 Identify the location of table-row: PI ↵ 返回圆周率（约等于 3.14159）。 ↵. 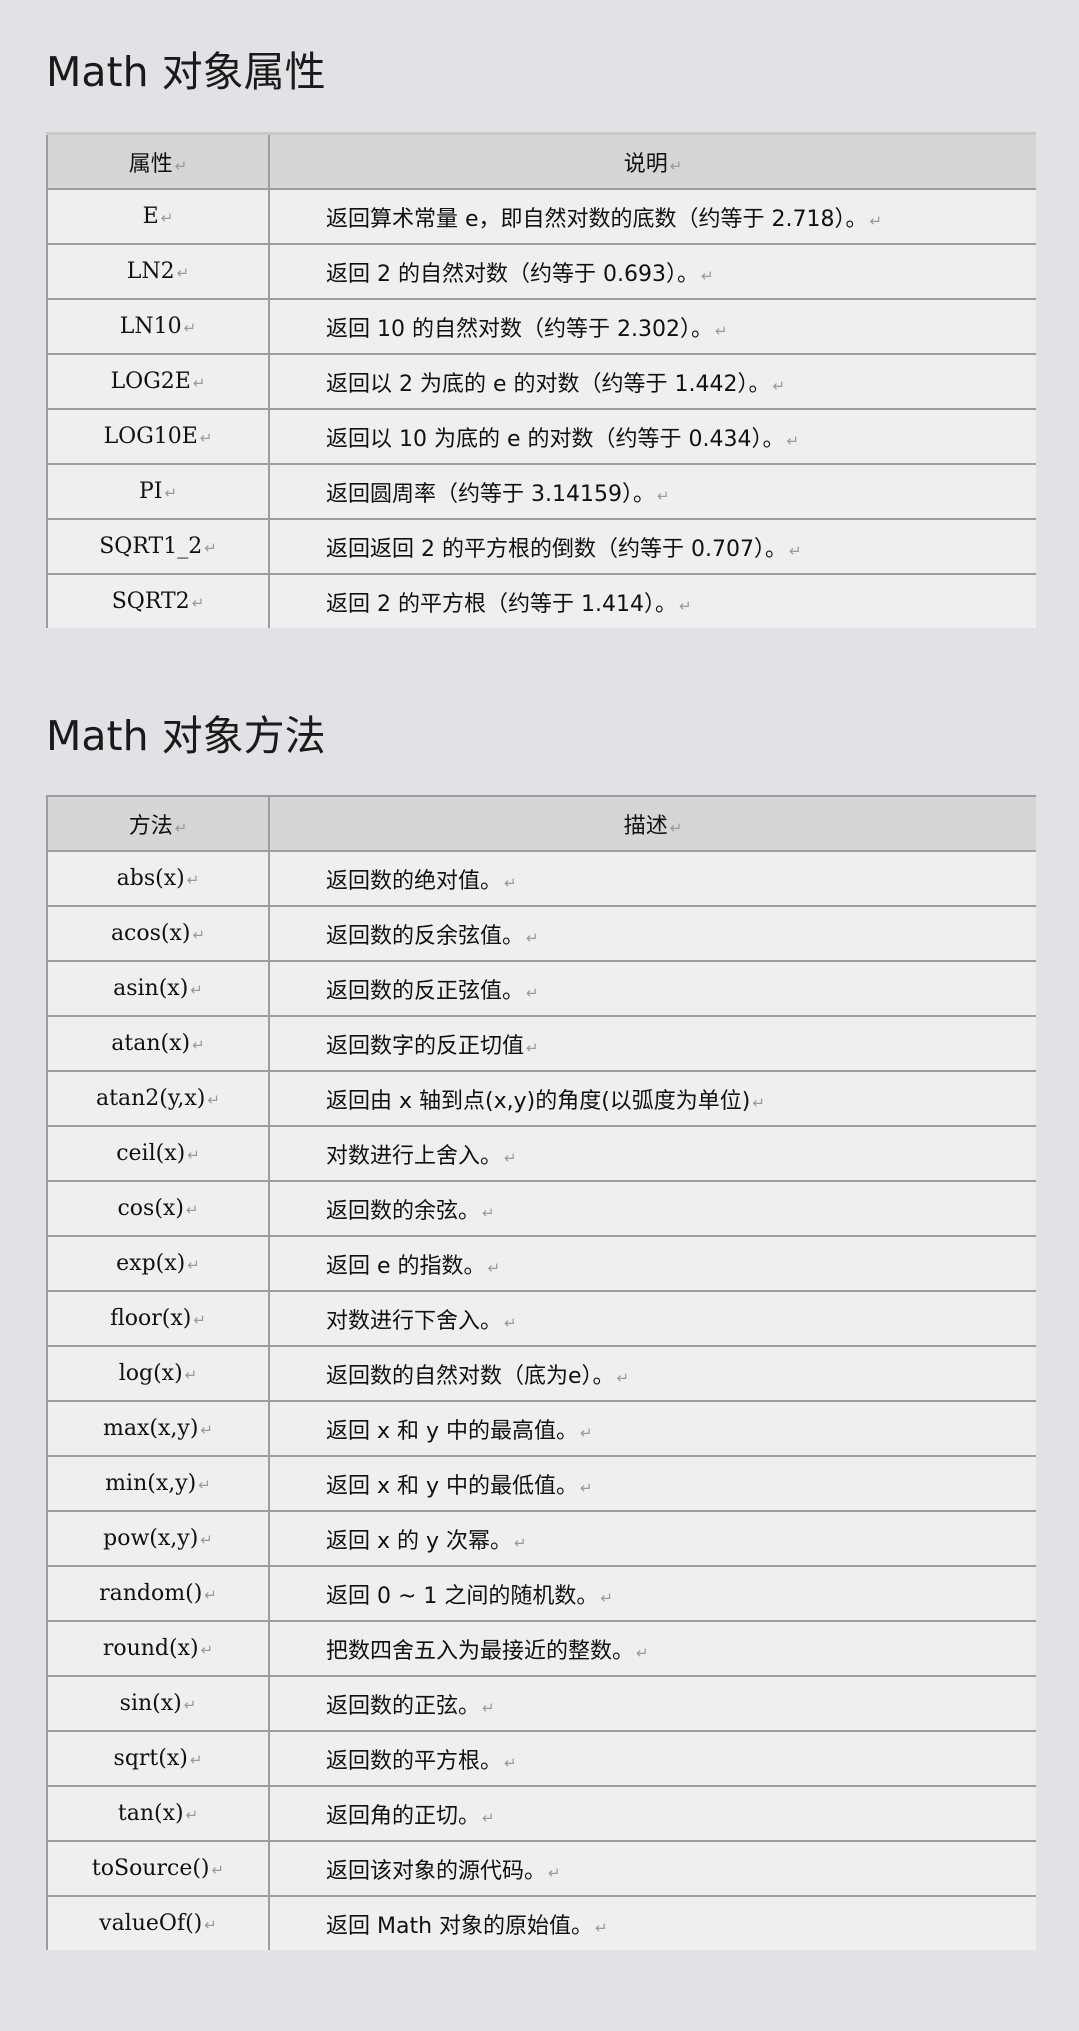
(541, 491).